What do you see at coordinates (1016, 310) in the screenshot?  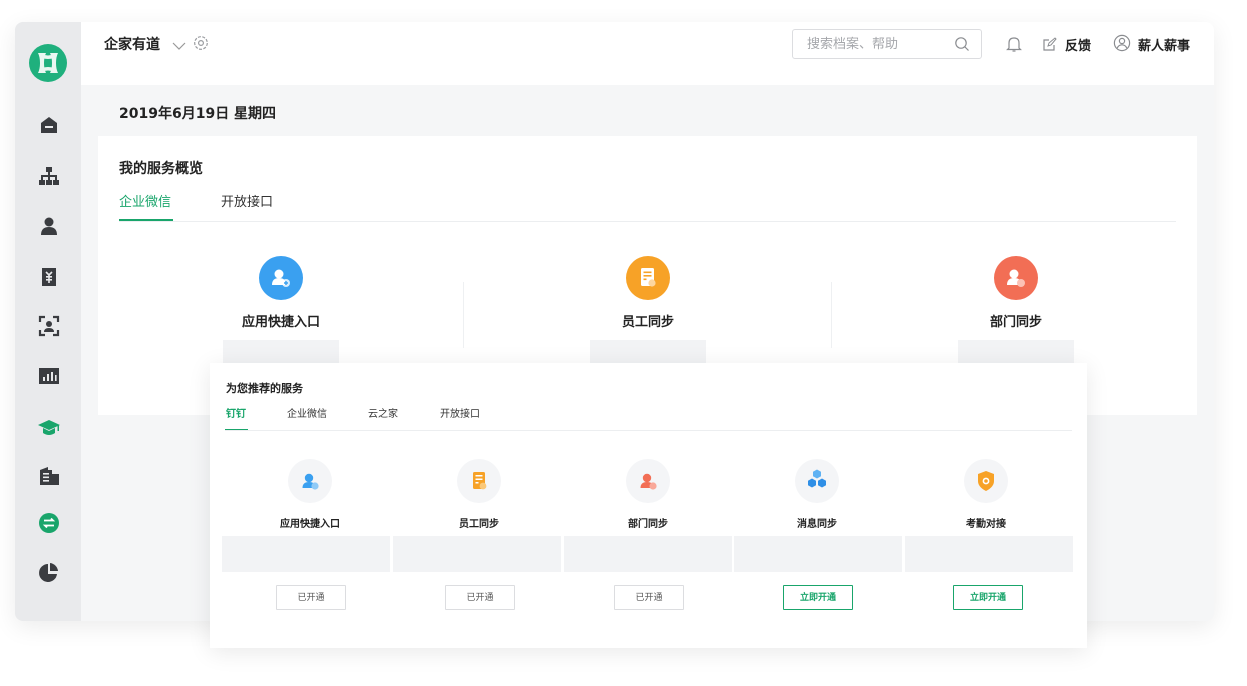 I see `service-department-sync: 部门同步` at bounding box center [1016, 310].